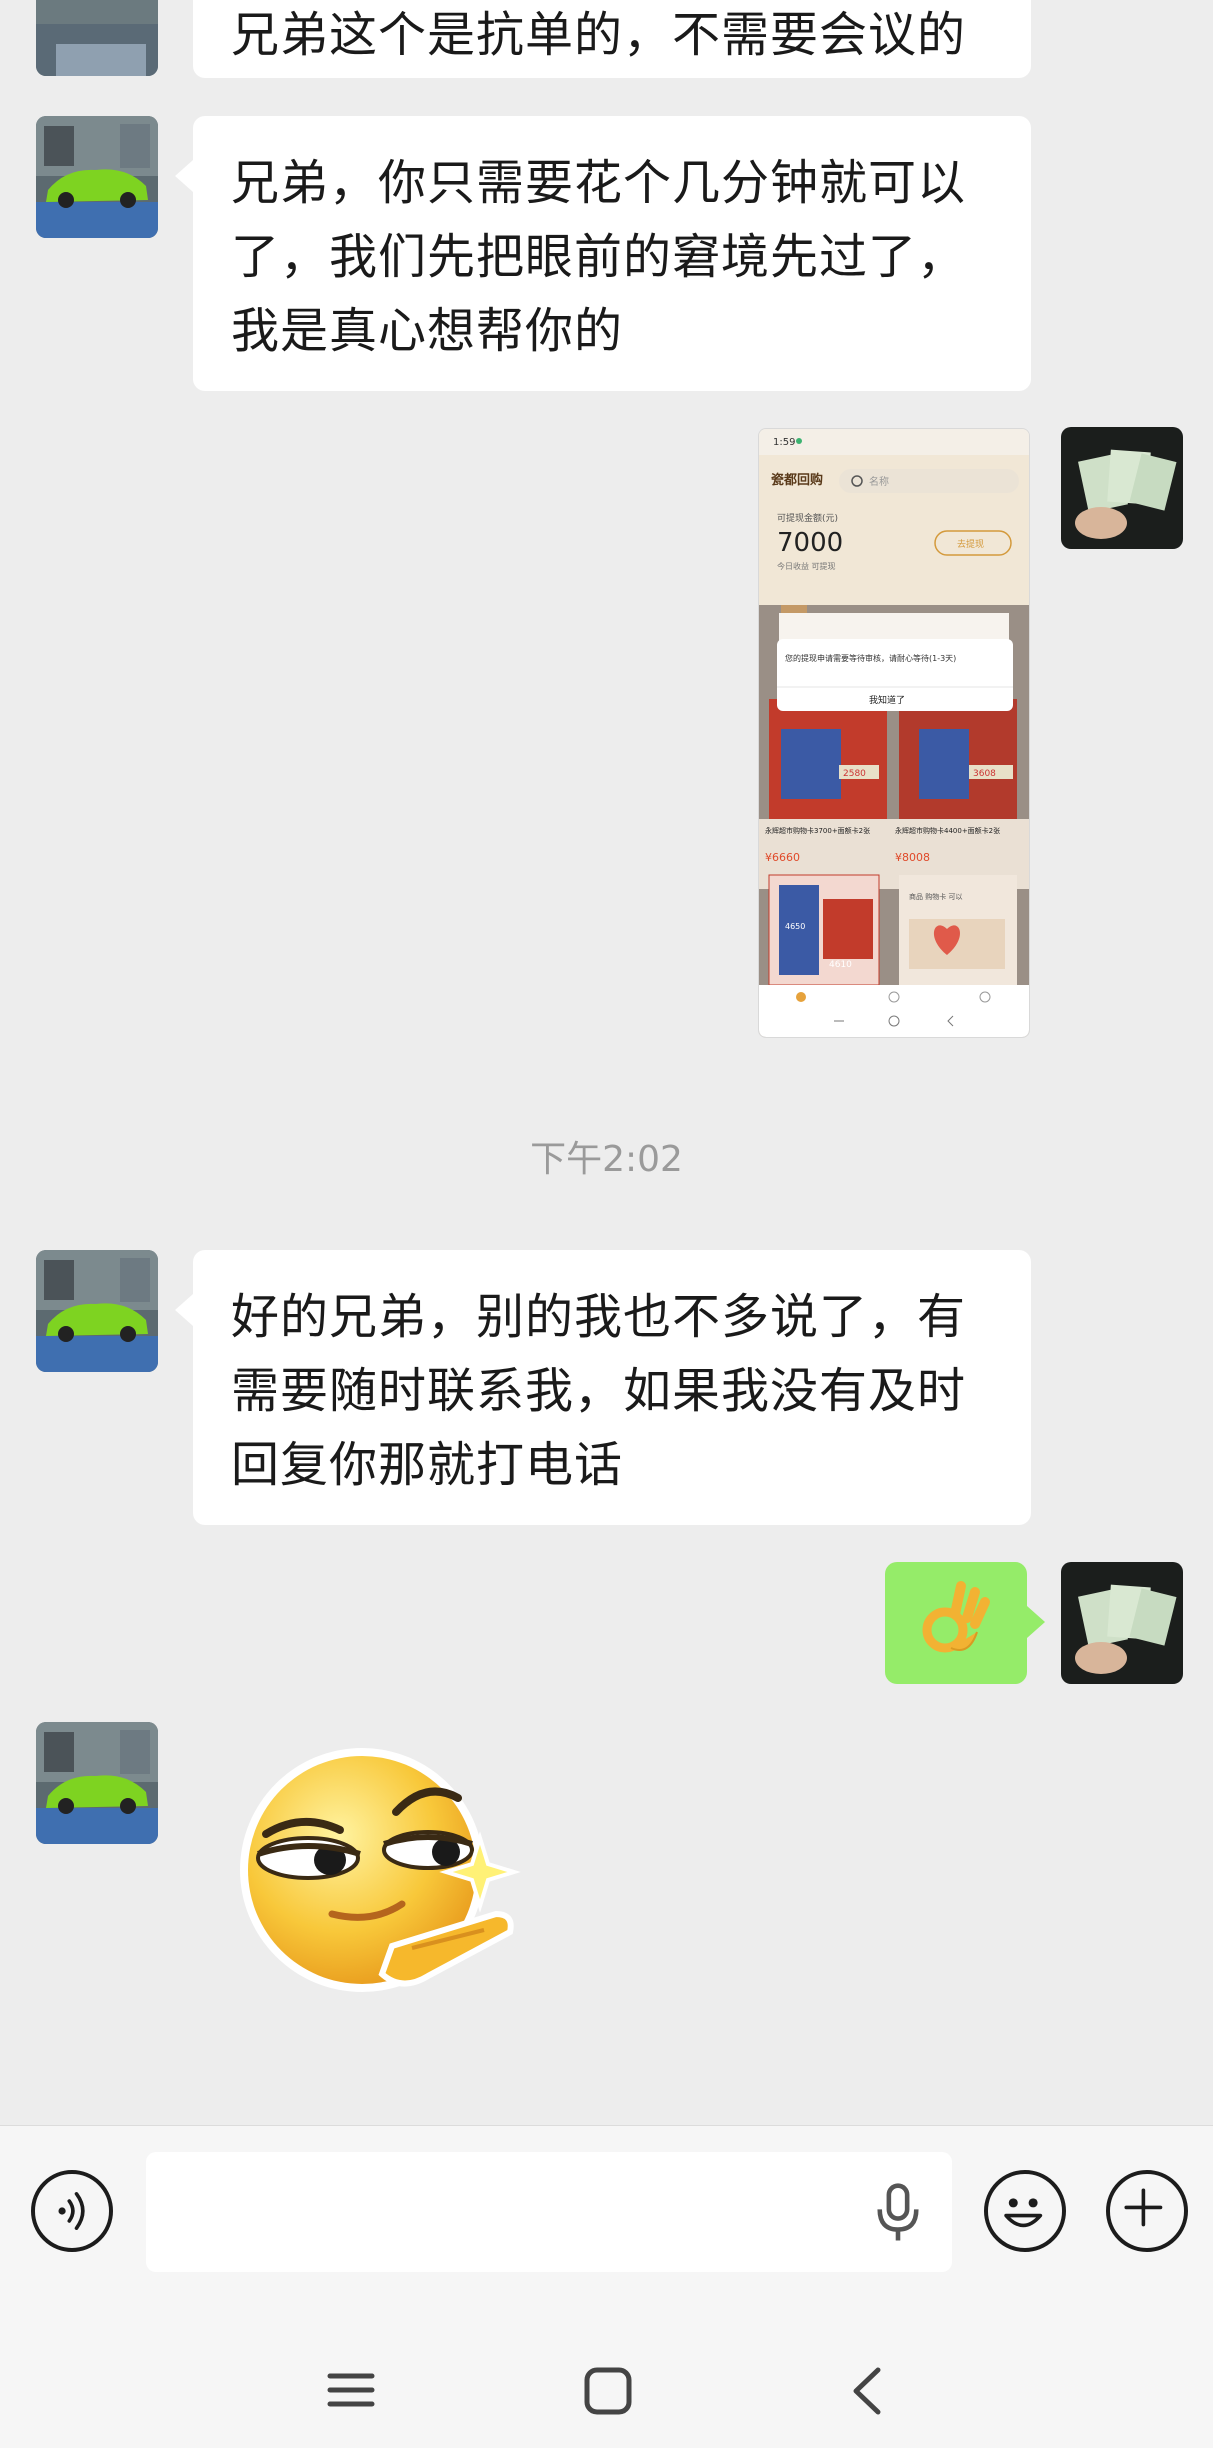 This screenshot has width=1213, height=2448. I want to click on dialog-text: 您的提现申请需要等待审核，请耐心等待(1-3天), so click(870, 658).